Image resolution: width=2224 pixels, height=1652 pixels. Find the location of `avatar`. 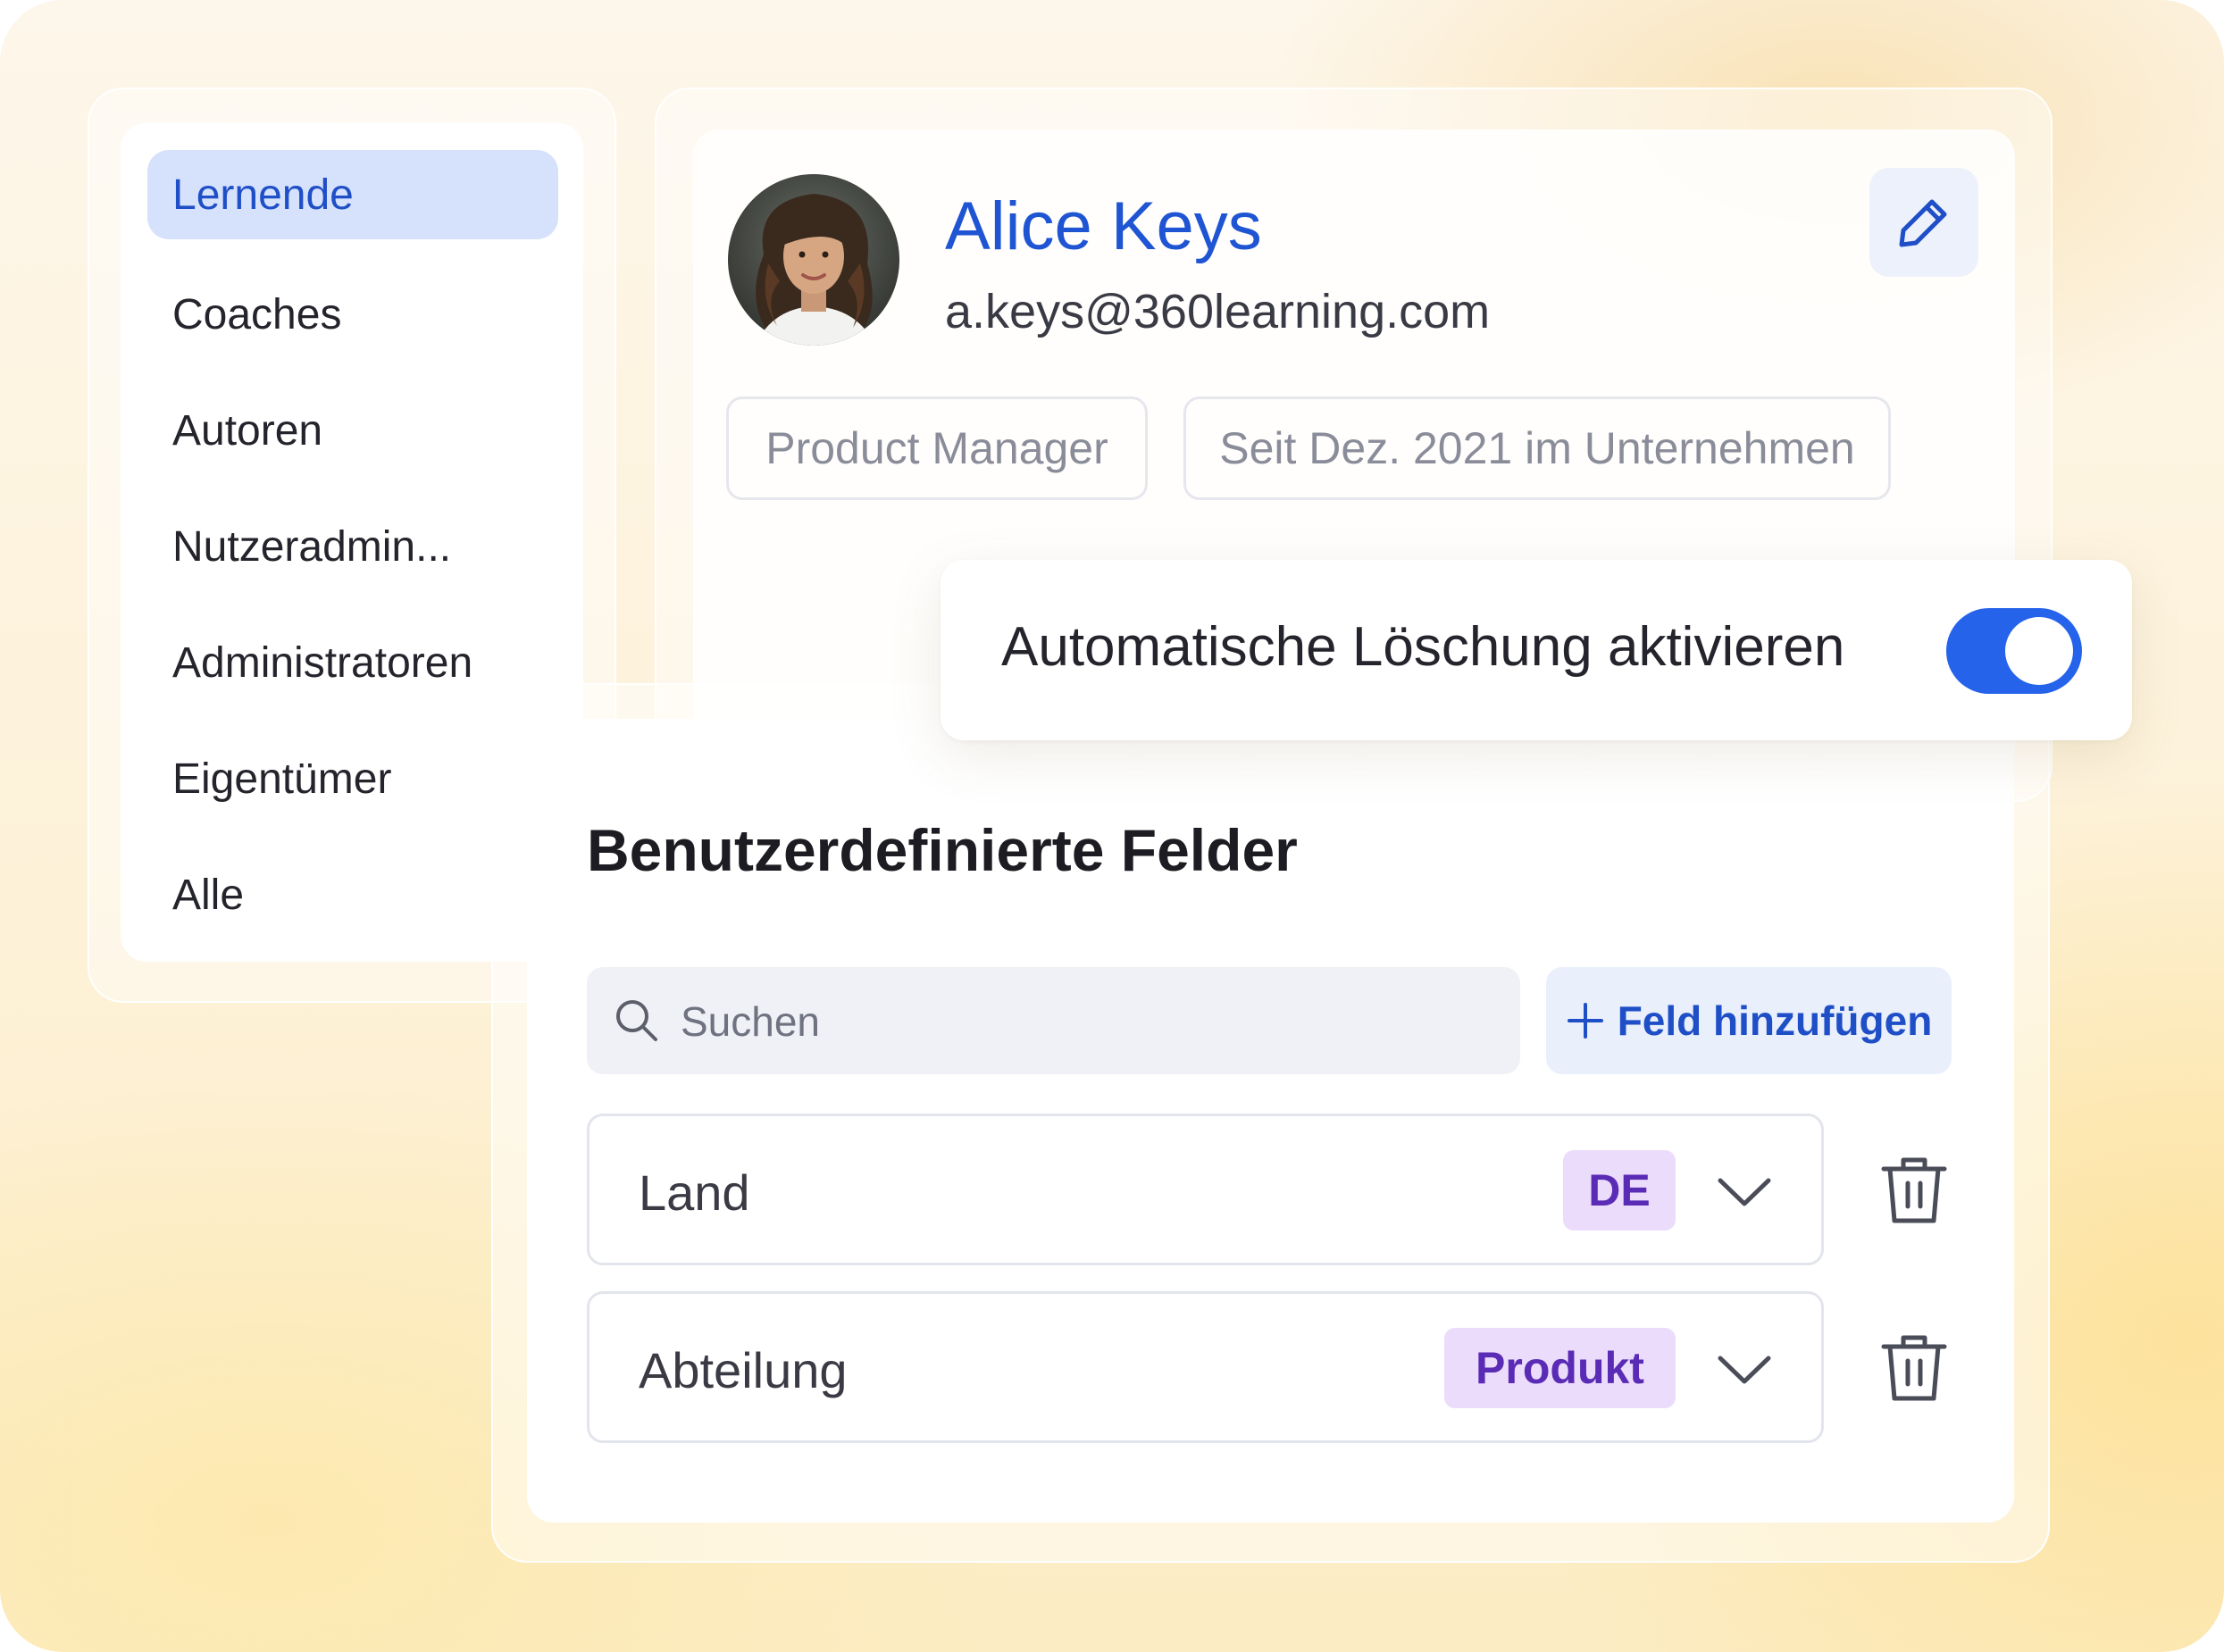

avatar is located at coordinates (813, 260).